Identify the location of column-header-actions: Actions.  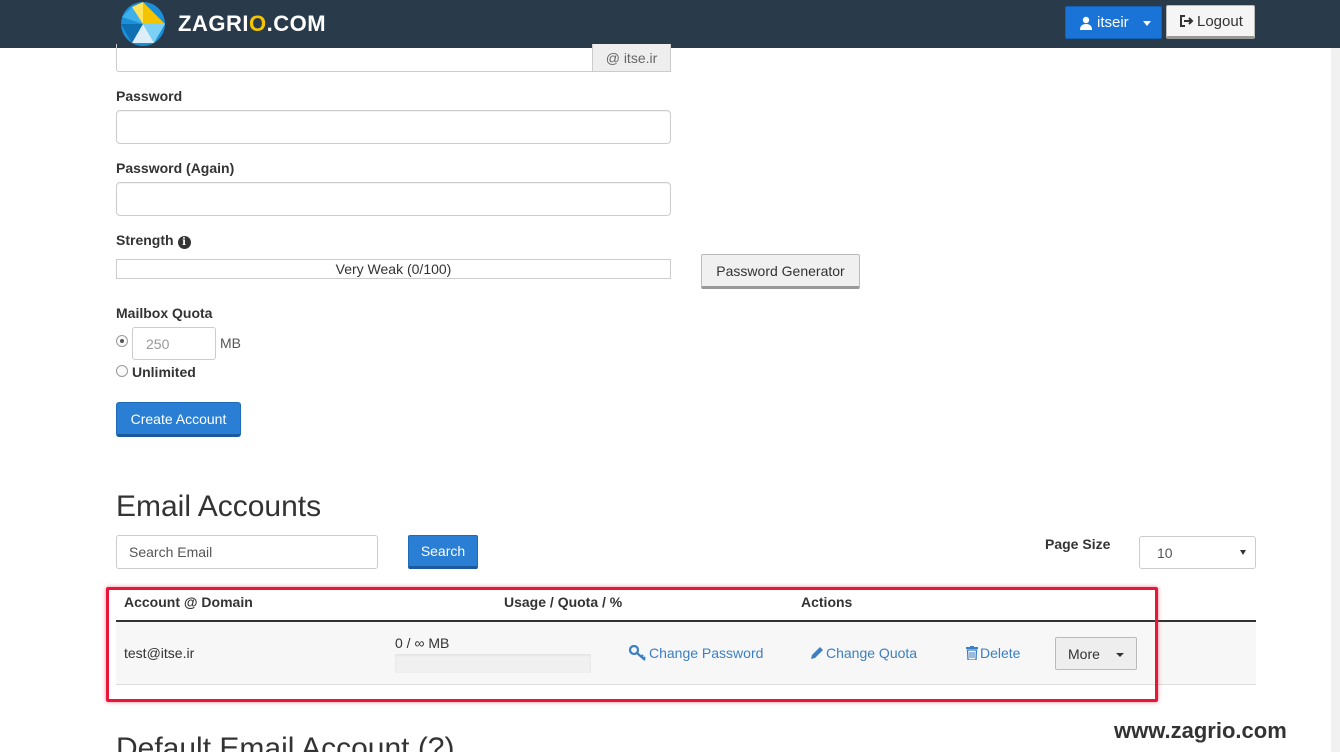
(827, 602).